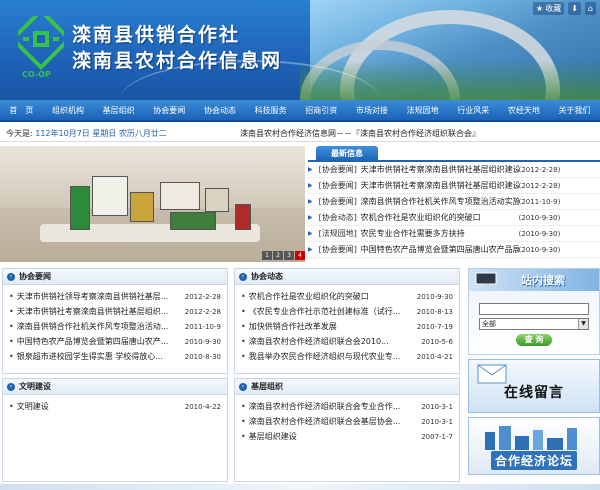  Describe the element at coordinates (293, 326) in the screenshot. I see `list-item-title: 加快供销合作社改革发展` at that location.